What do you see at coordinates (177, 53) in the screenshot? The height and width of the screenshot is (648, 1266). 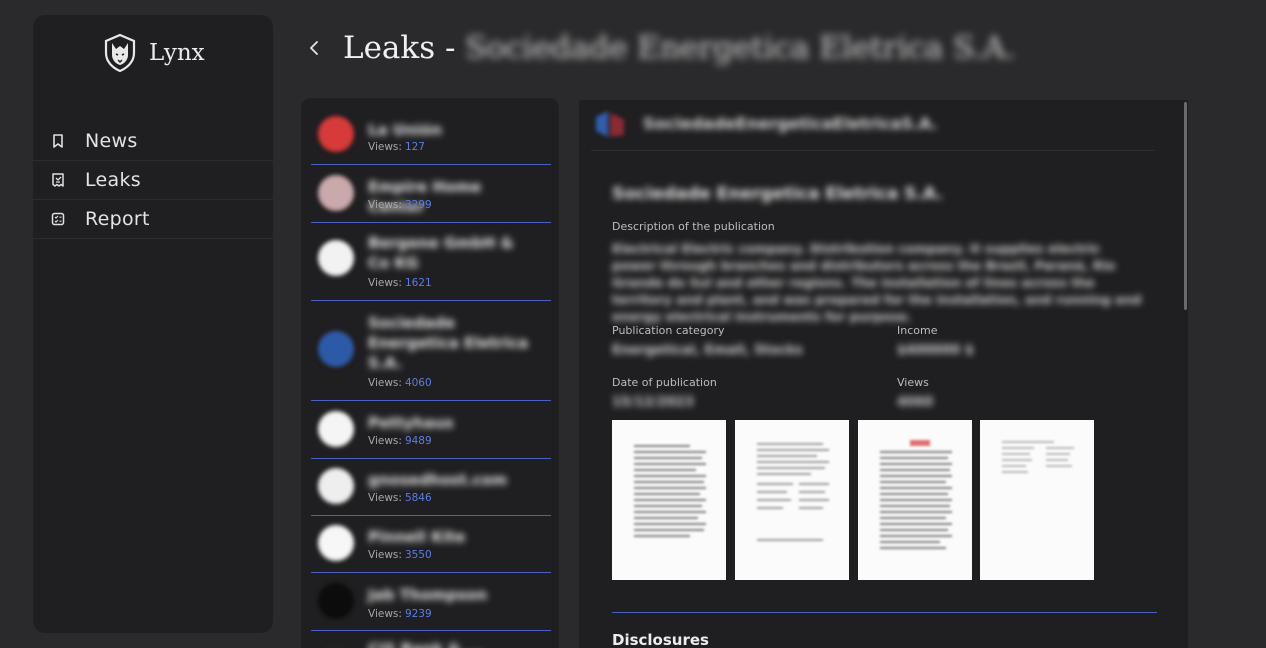 I see `brand-name: Lynx` at bounding box center [177, 53].